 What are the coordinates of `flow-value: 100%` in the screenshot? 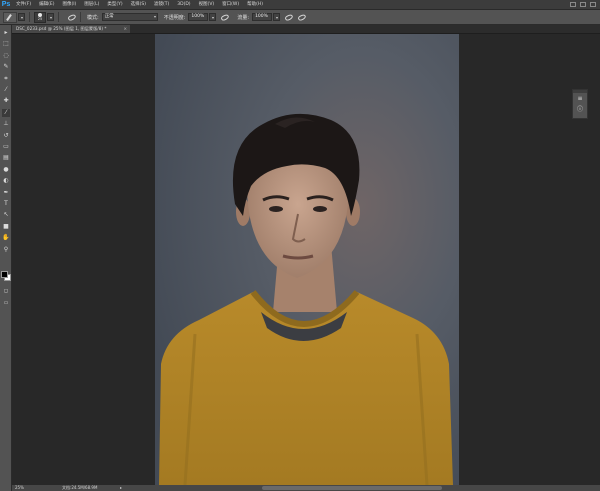 It's located at (261, 16).